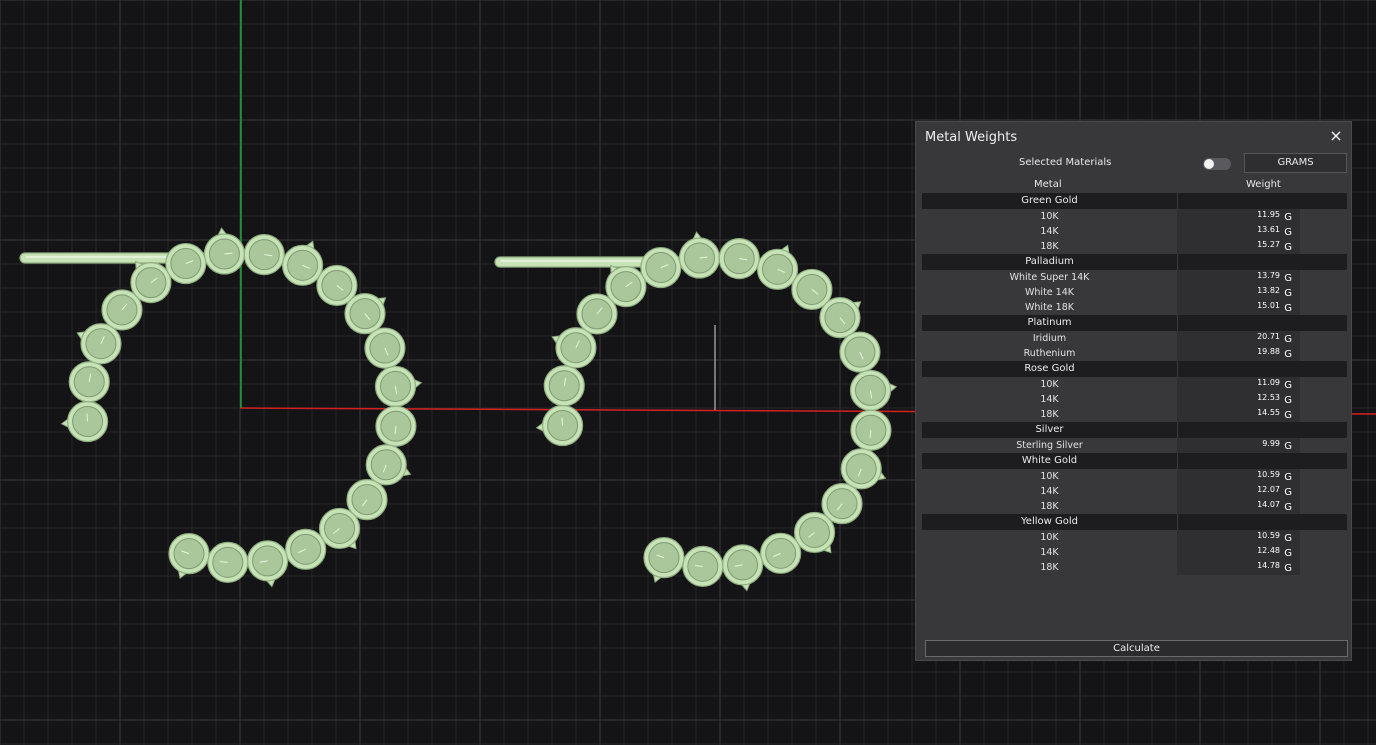 This screenshot has height=745, width=1376. Describe the element at coordinates (1238, 414) in the screenshot. I see `weight-cell: 14.55 G` at that location.